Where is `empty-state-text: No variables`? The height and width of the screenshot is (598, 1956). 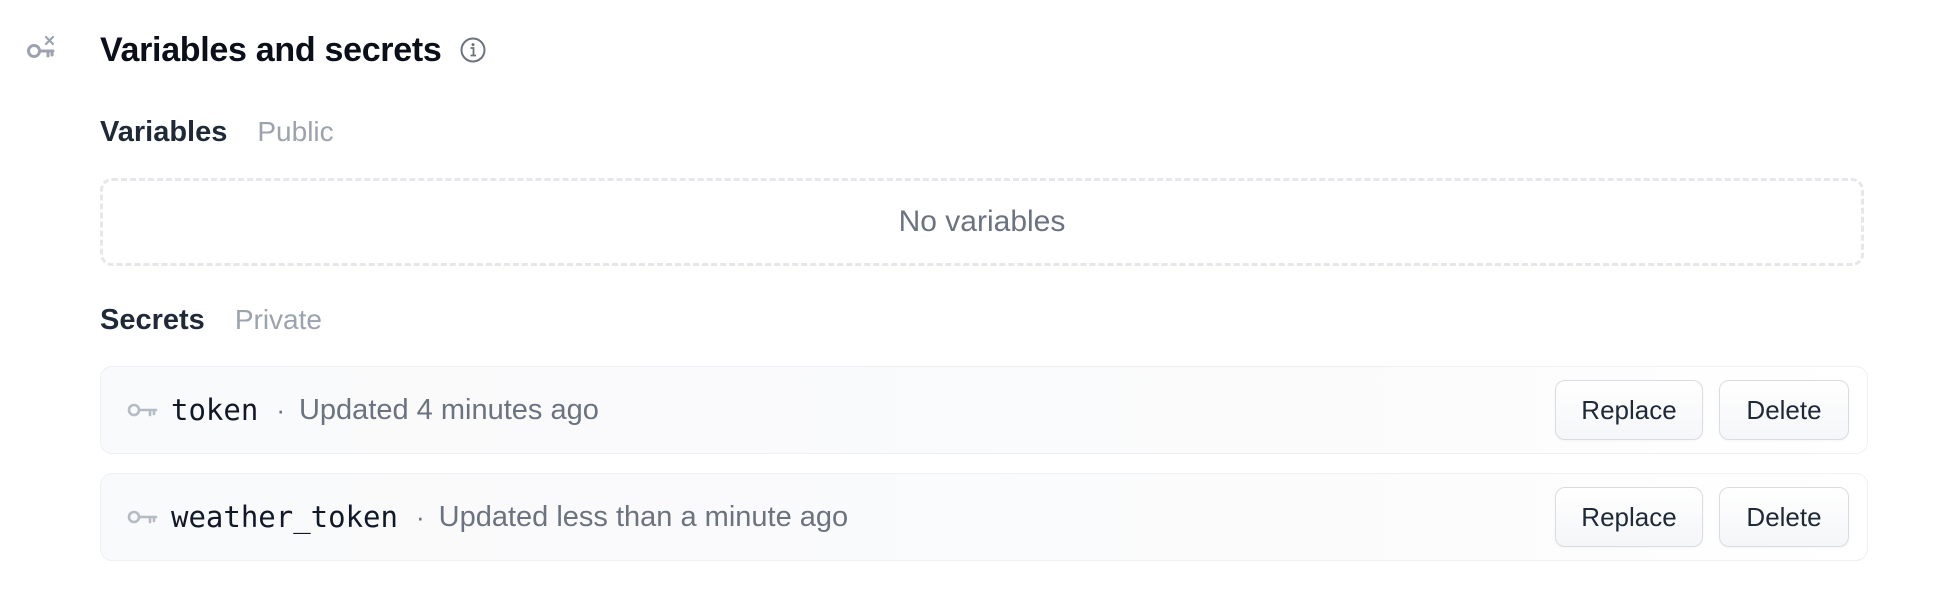 empty-state-text: No variables is located at coordinates (982, 221).